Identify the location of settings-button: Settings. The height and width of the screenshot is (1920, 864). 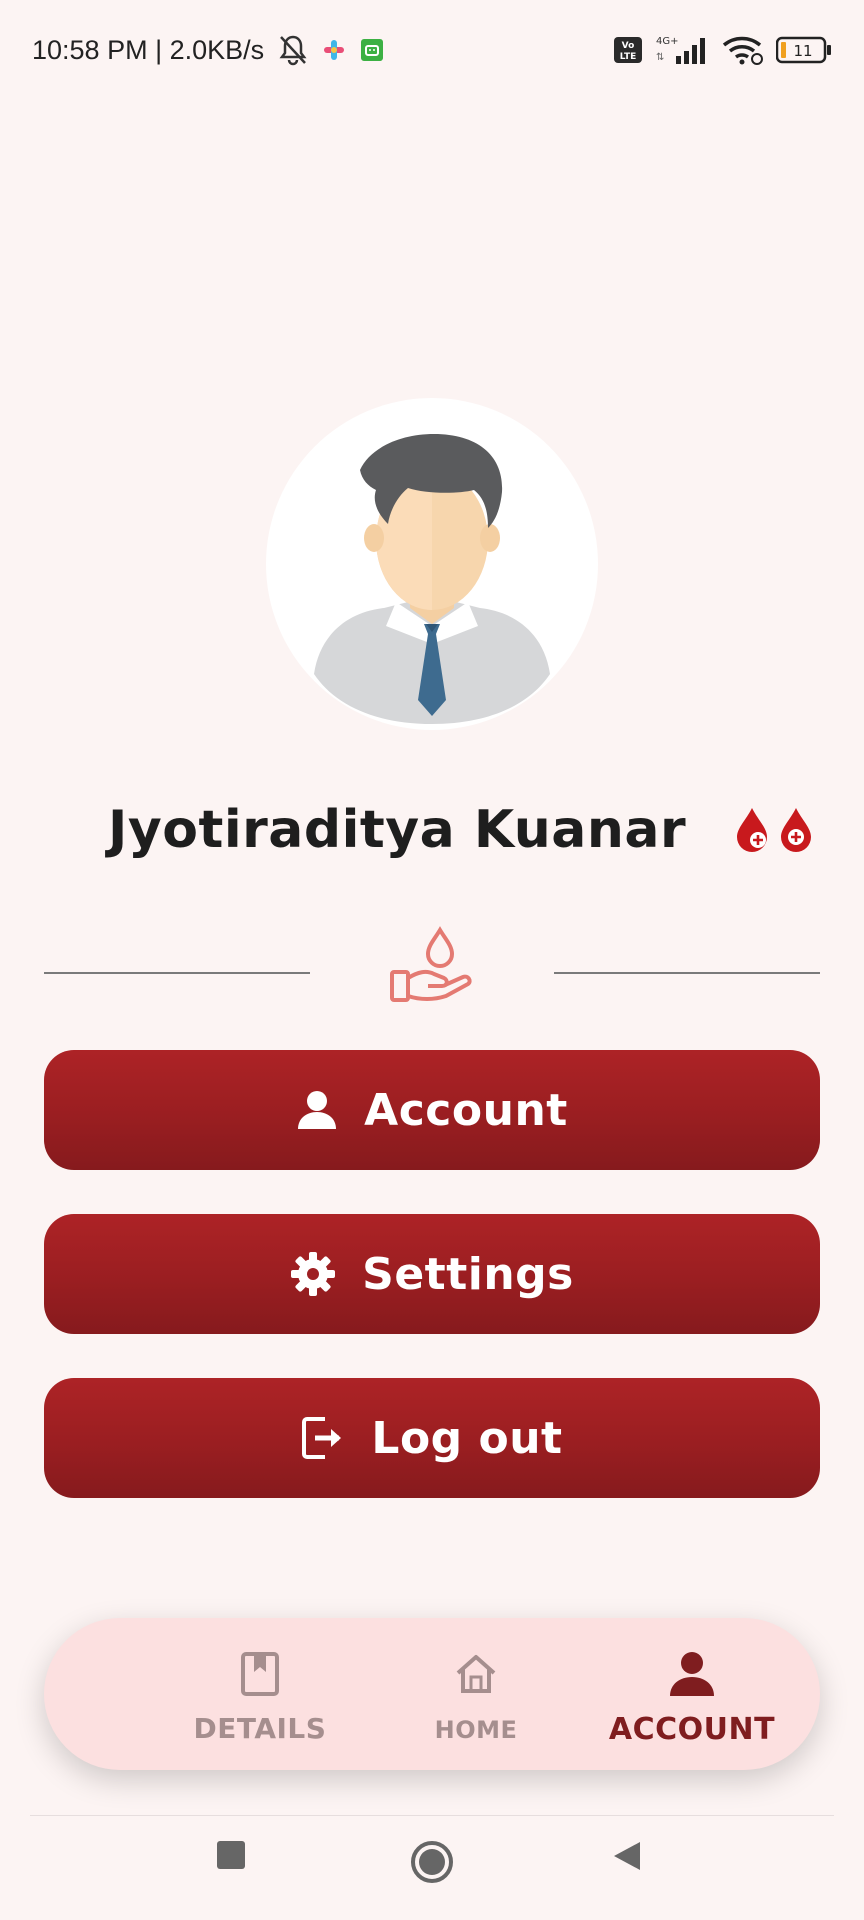
(432, 1274).